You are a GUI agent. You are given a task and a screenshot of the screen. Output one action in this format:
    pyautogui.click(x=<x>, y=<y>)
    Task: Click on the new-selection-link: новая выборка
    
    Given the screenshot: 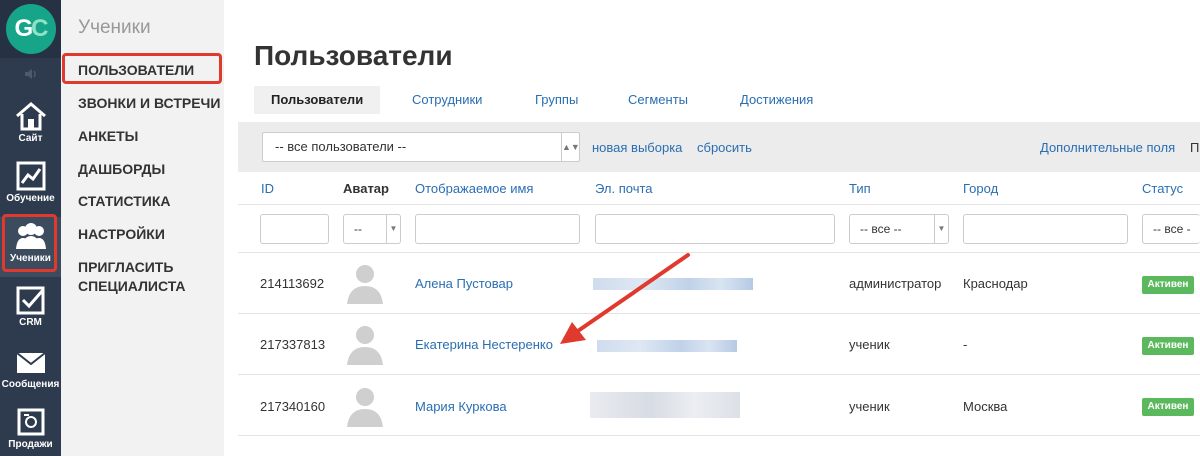 What is the action you would take?
    pyautogui.click(x=637, y=147)
    